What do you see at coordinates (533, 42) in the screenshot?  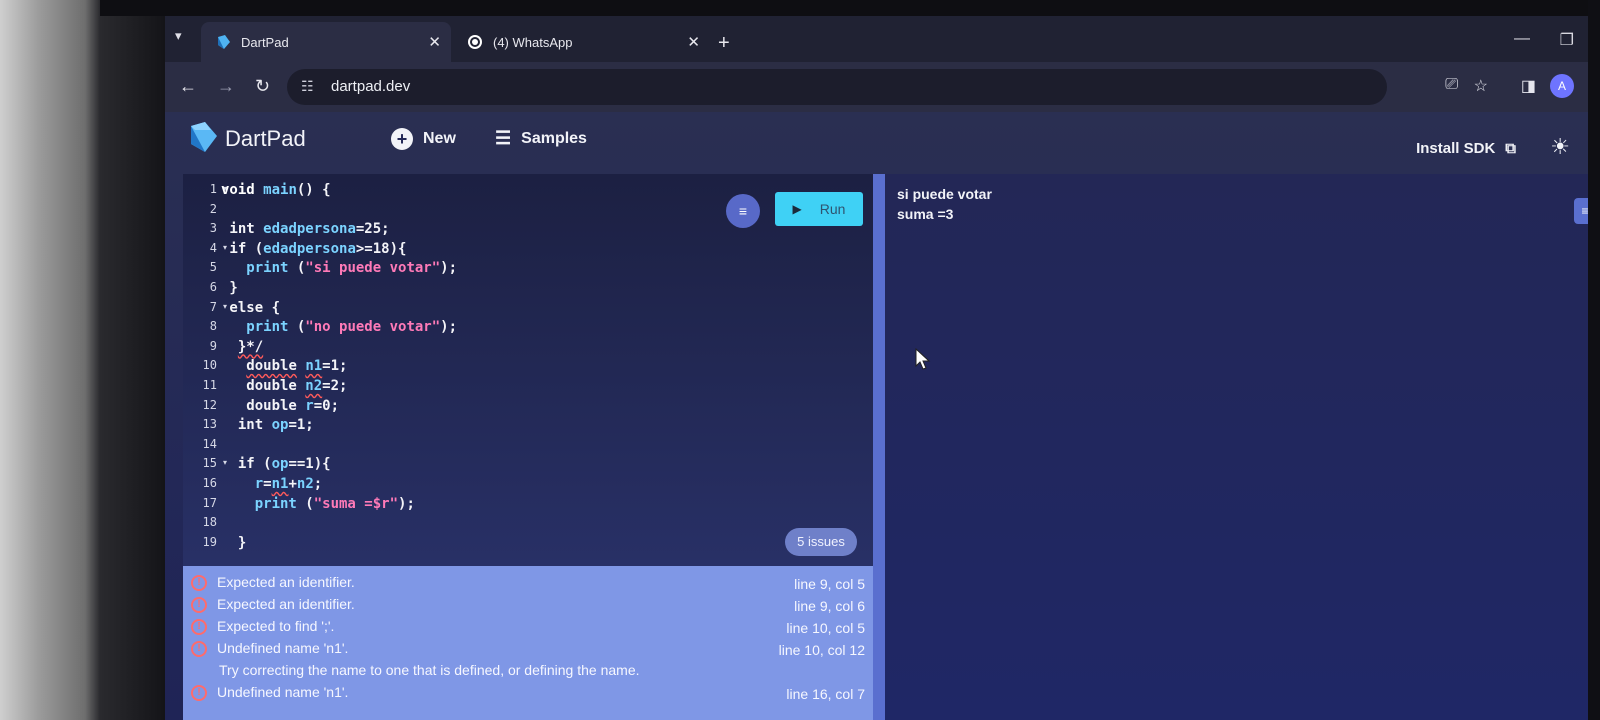 I see `tab-title: (4) WhatsApp` at bounding box center [533, 42].